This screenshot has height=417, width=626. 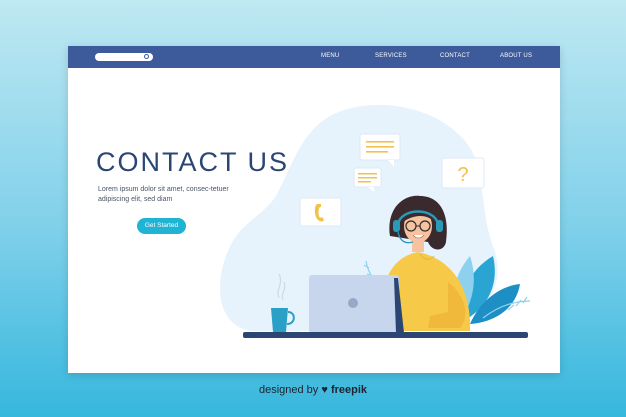 I want to click on desk, so click(x=385, y=335).